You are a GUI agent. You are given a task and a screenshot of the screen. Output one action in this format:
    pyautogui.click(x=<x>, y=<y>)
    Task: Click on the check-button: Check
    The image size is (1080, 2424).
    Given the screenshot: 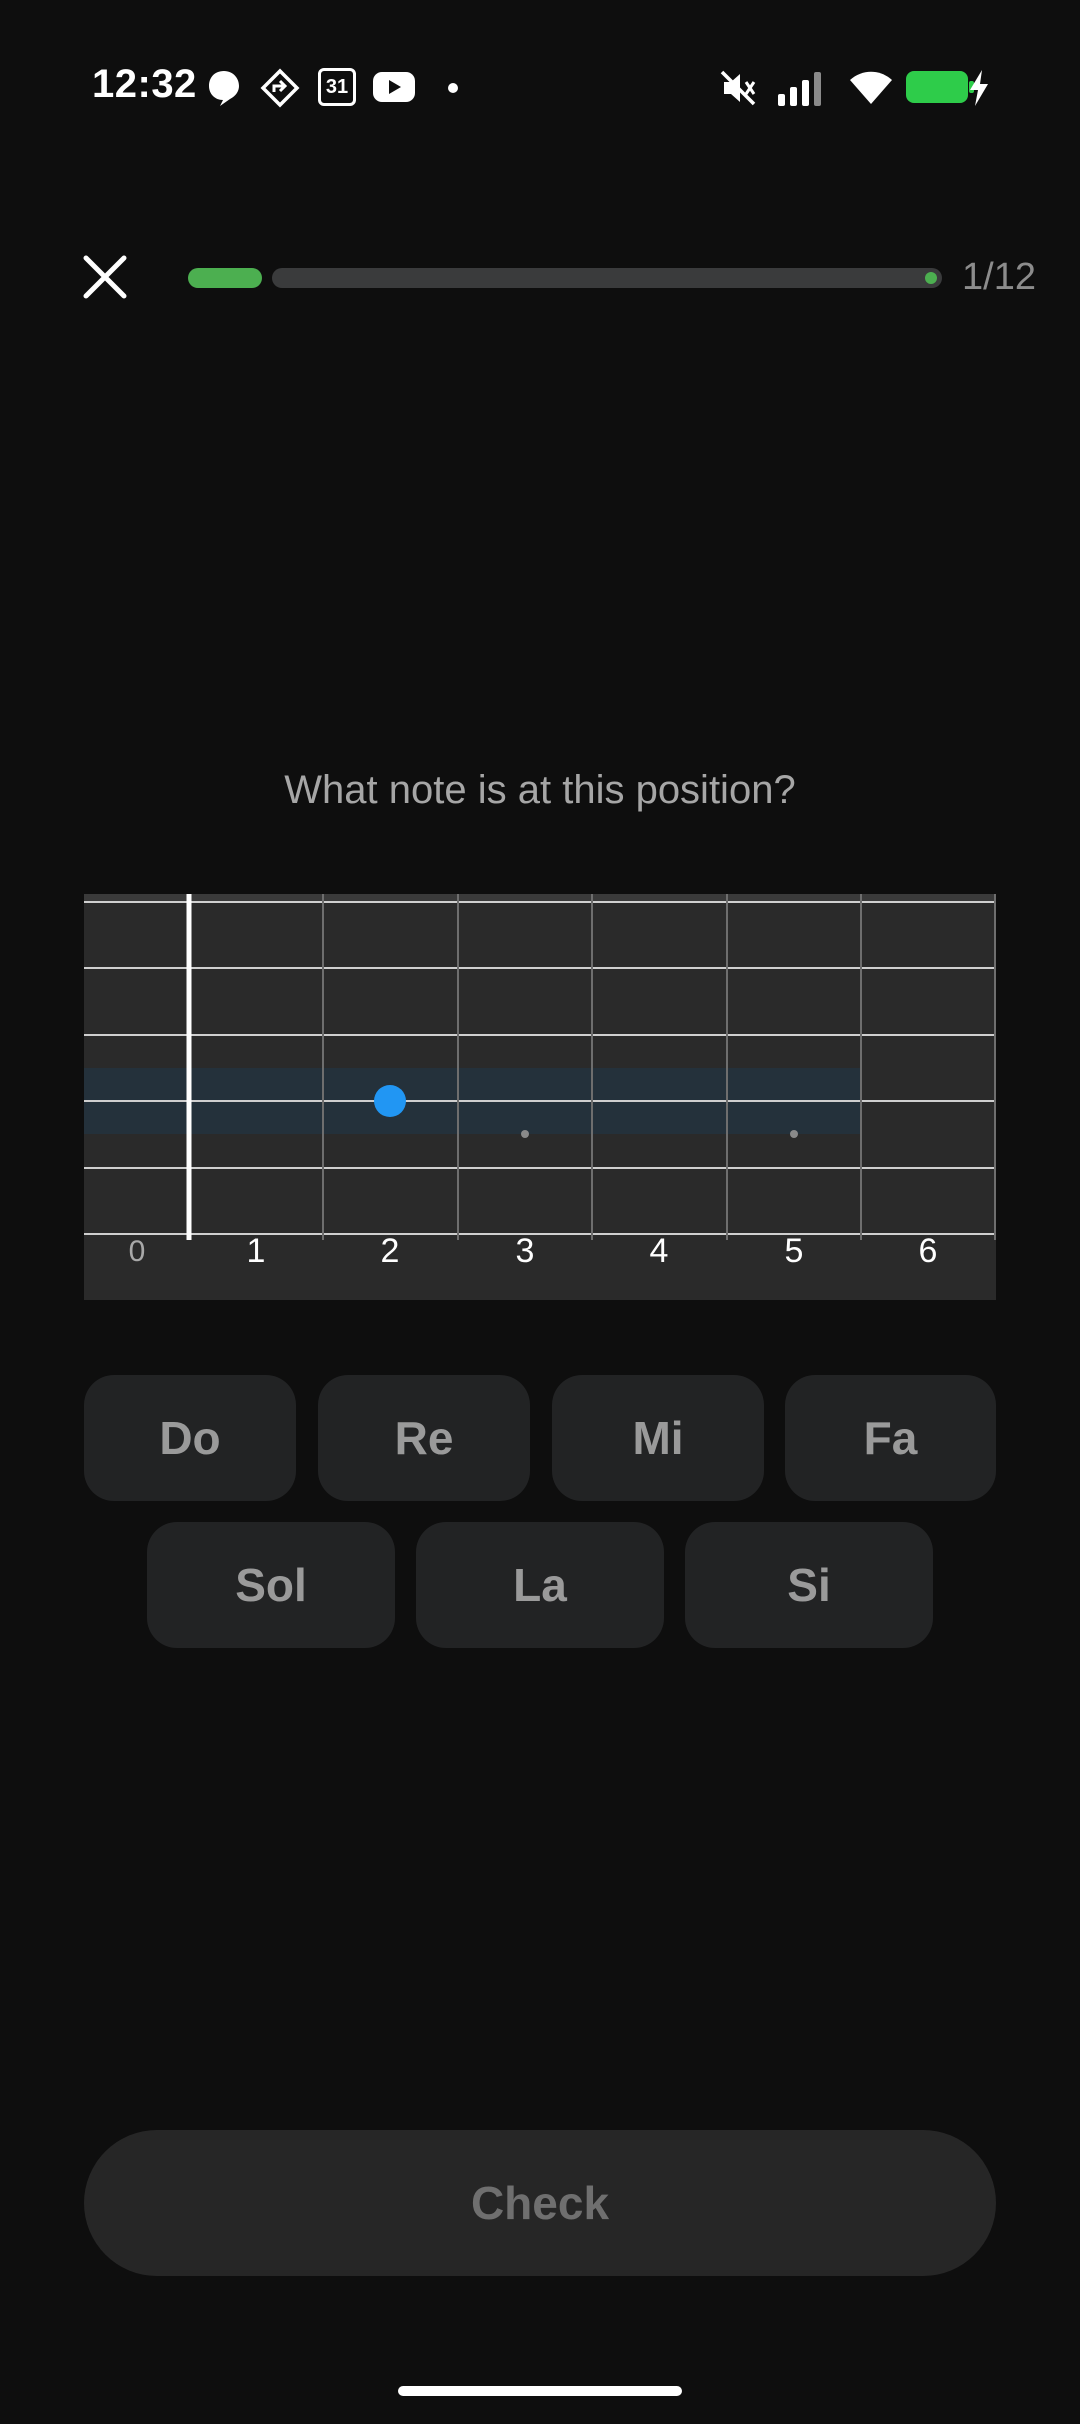 What is the action you would take?
    pyautogui.click(x=540, y=2203)
    